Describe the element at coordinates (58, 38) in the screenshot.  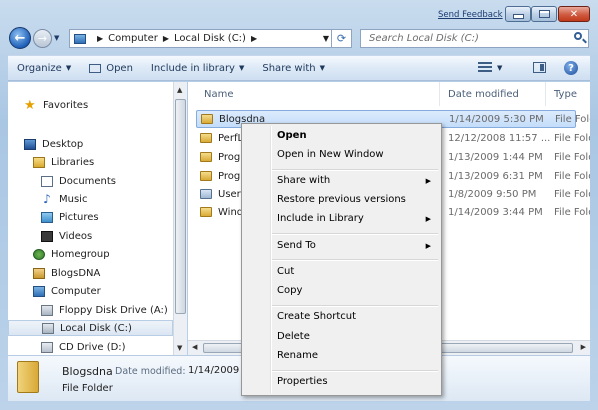
I see `recent-pages-dropdown: ▼` at that location.